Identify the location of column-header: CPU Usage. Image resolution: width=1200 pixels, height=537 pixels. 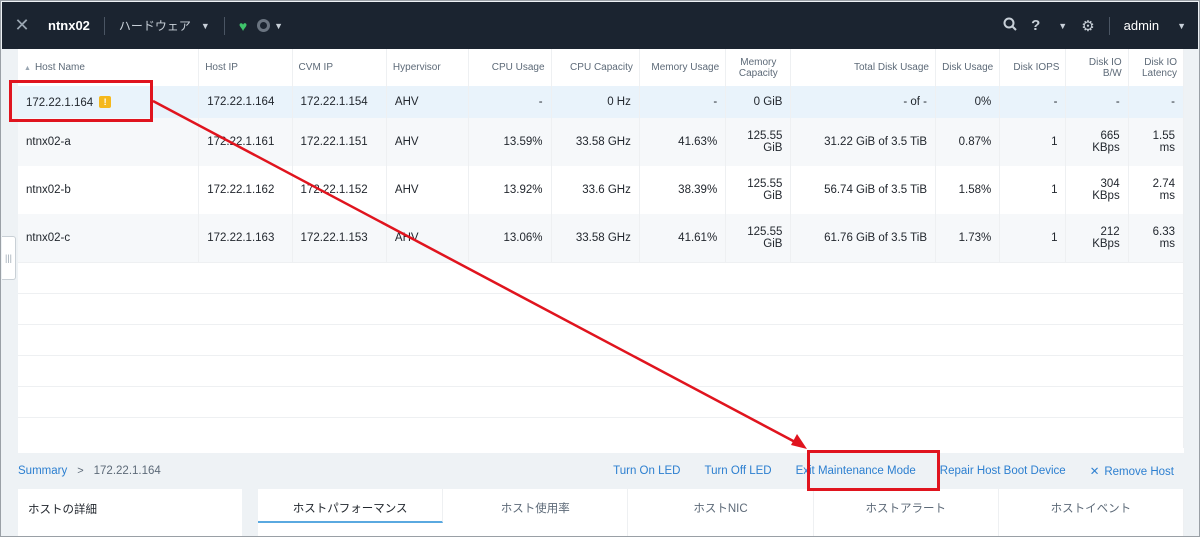
(510, 67).